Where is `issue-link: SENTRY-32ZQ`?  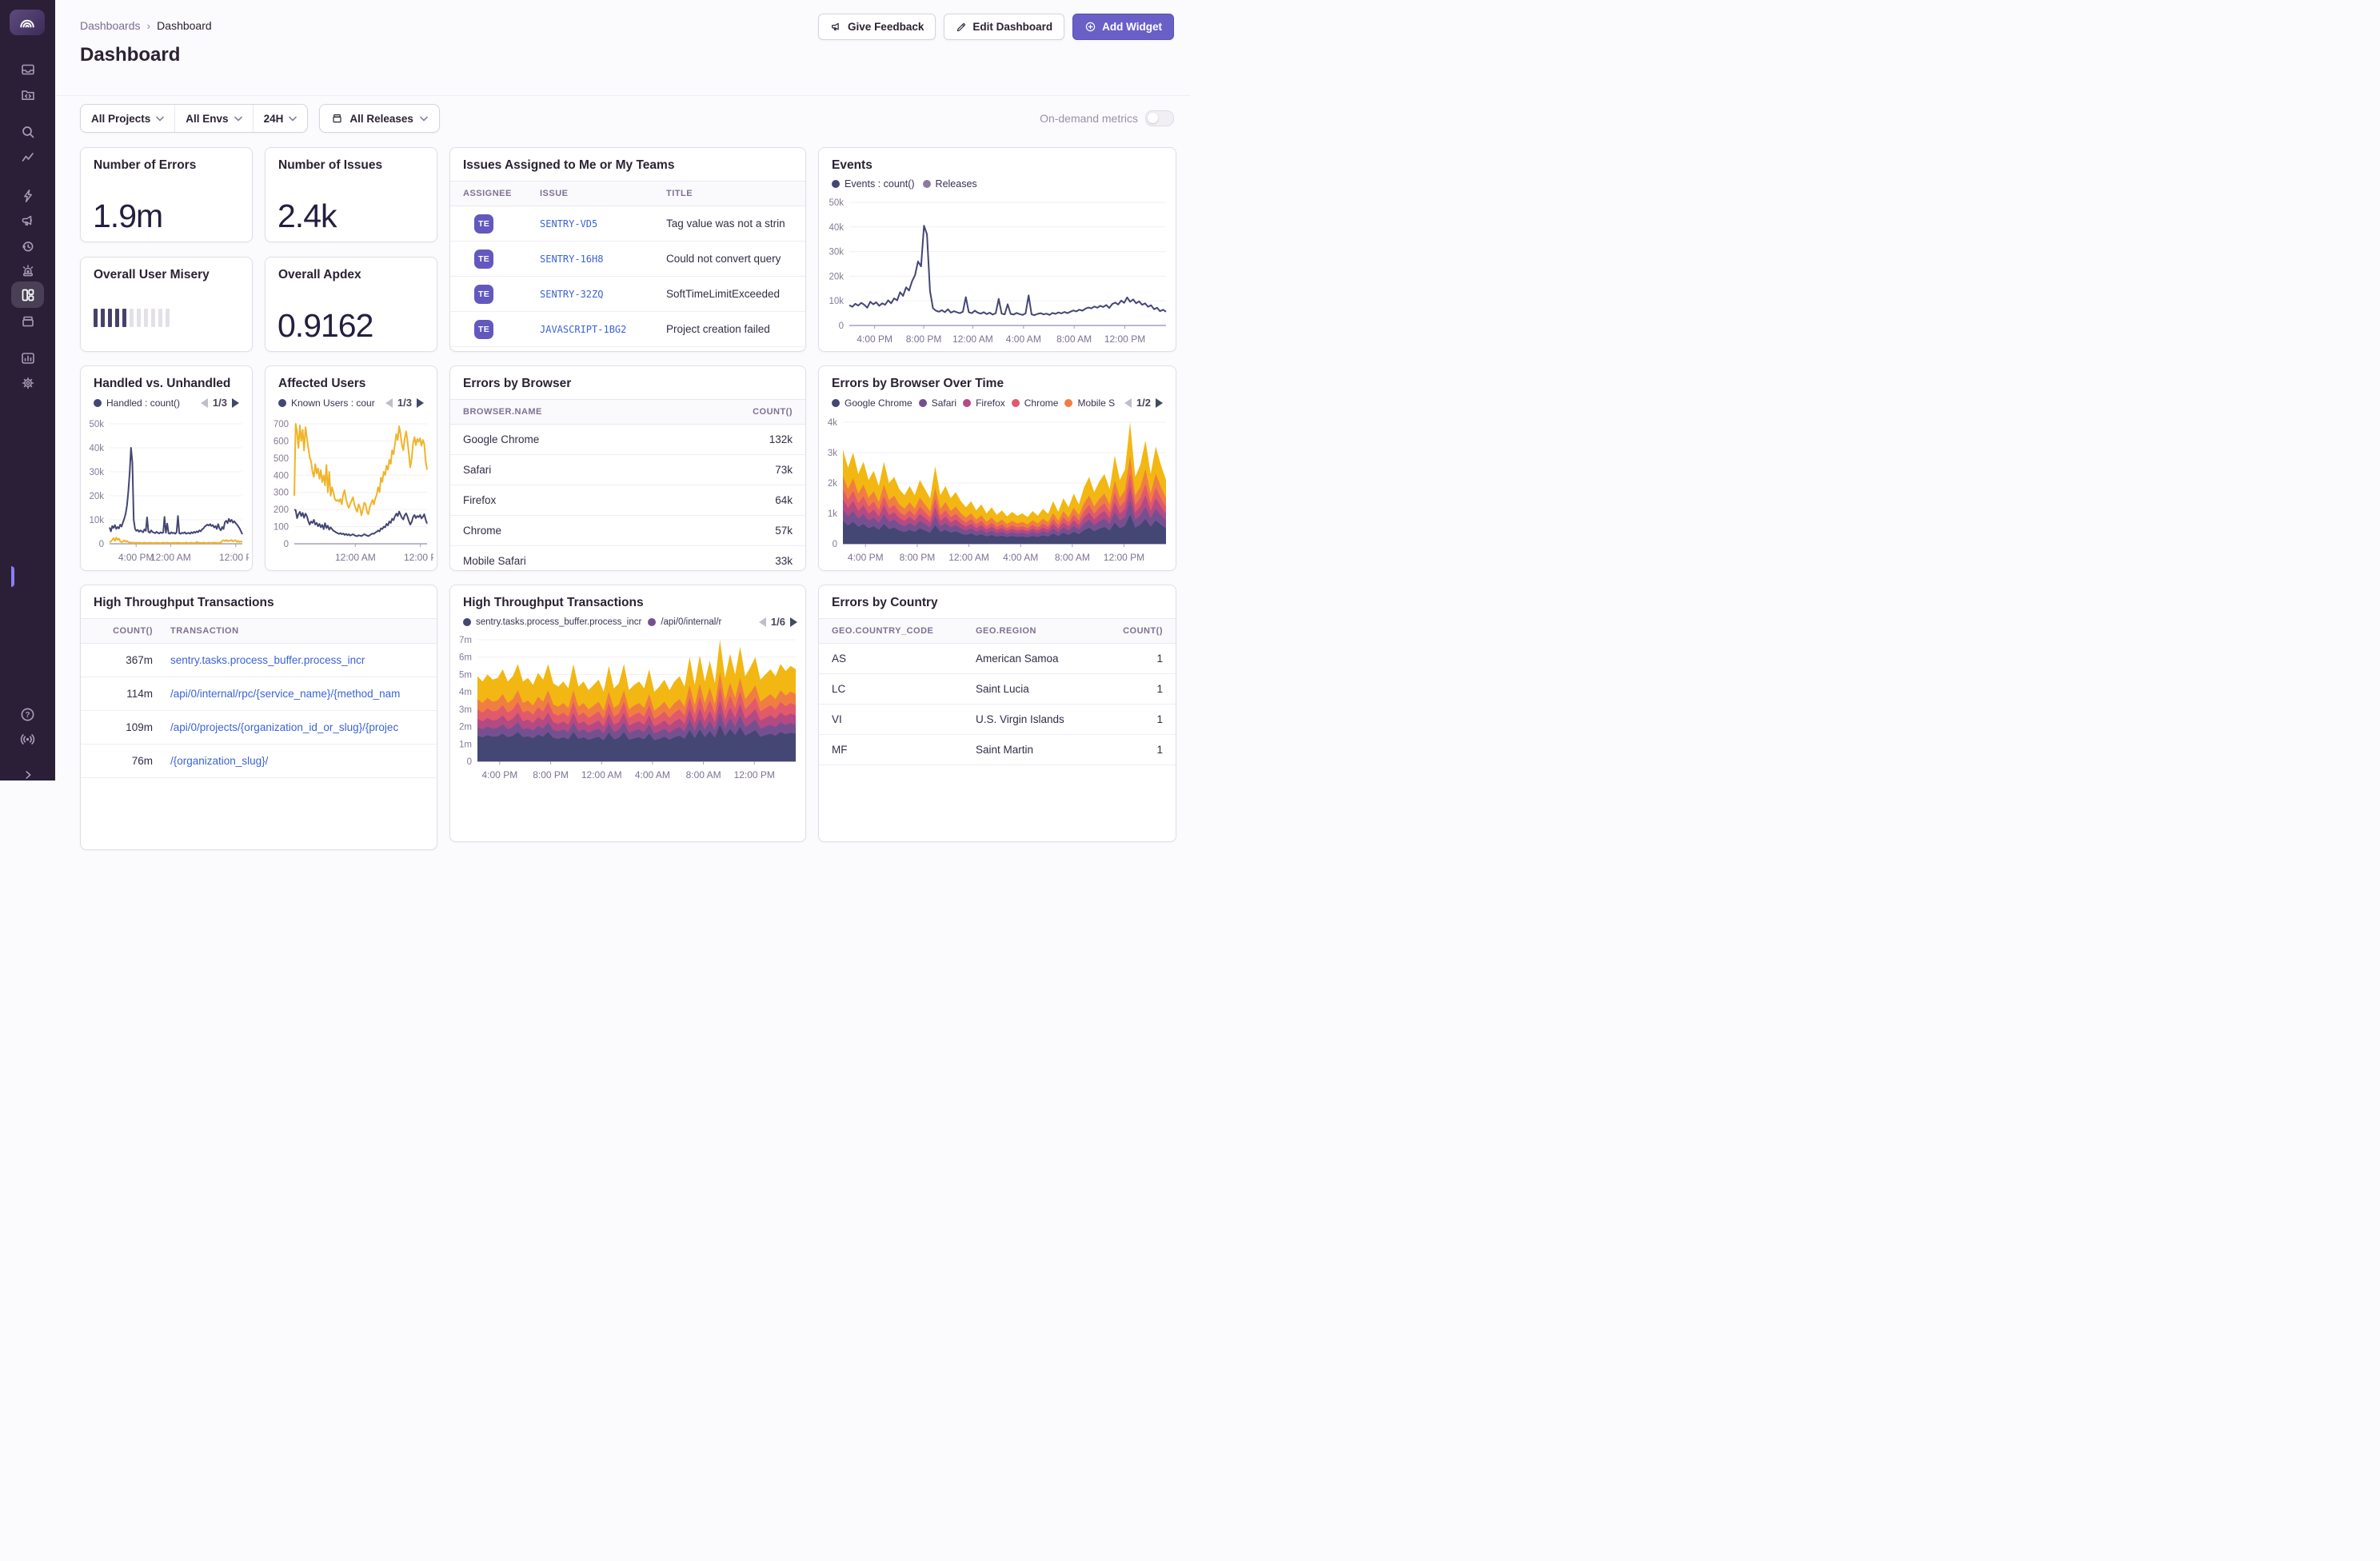 issue-link: SENTRY-32ZQ is located at coordinates (571, 294).